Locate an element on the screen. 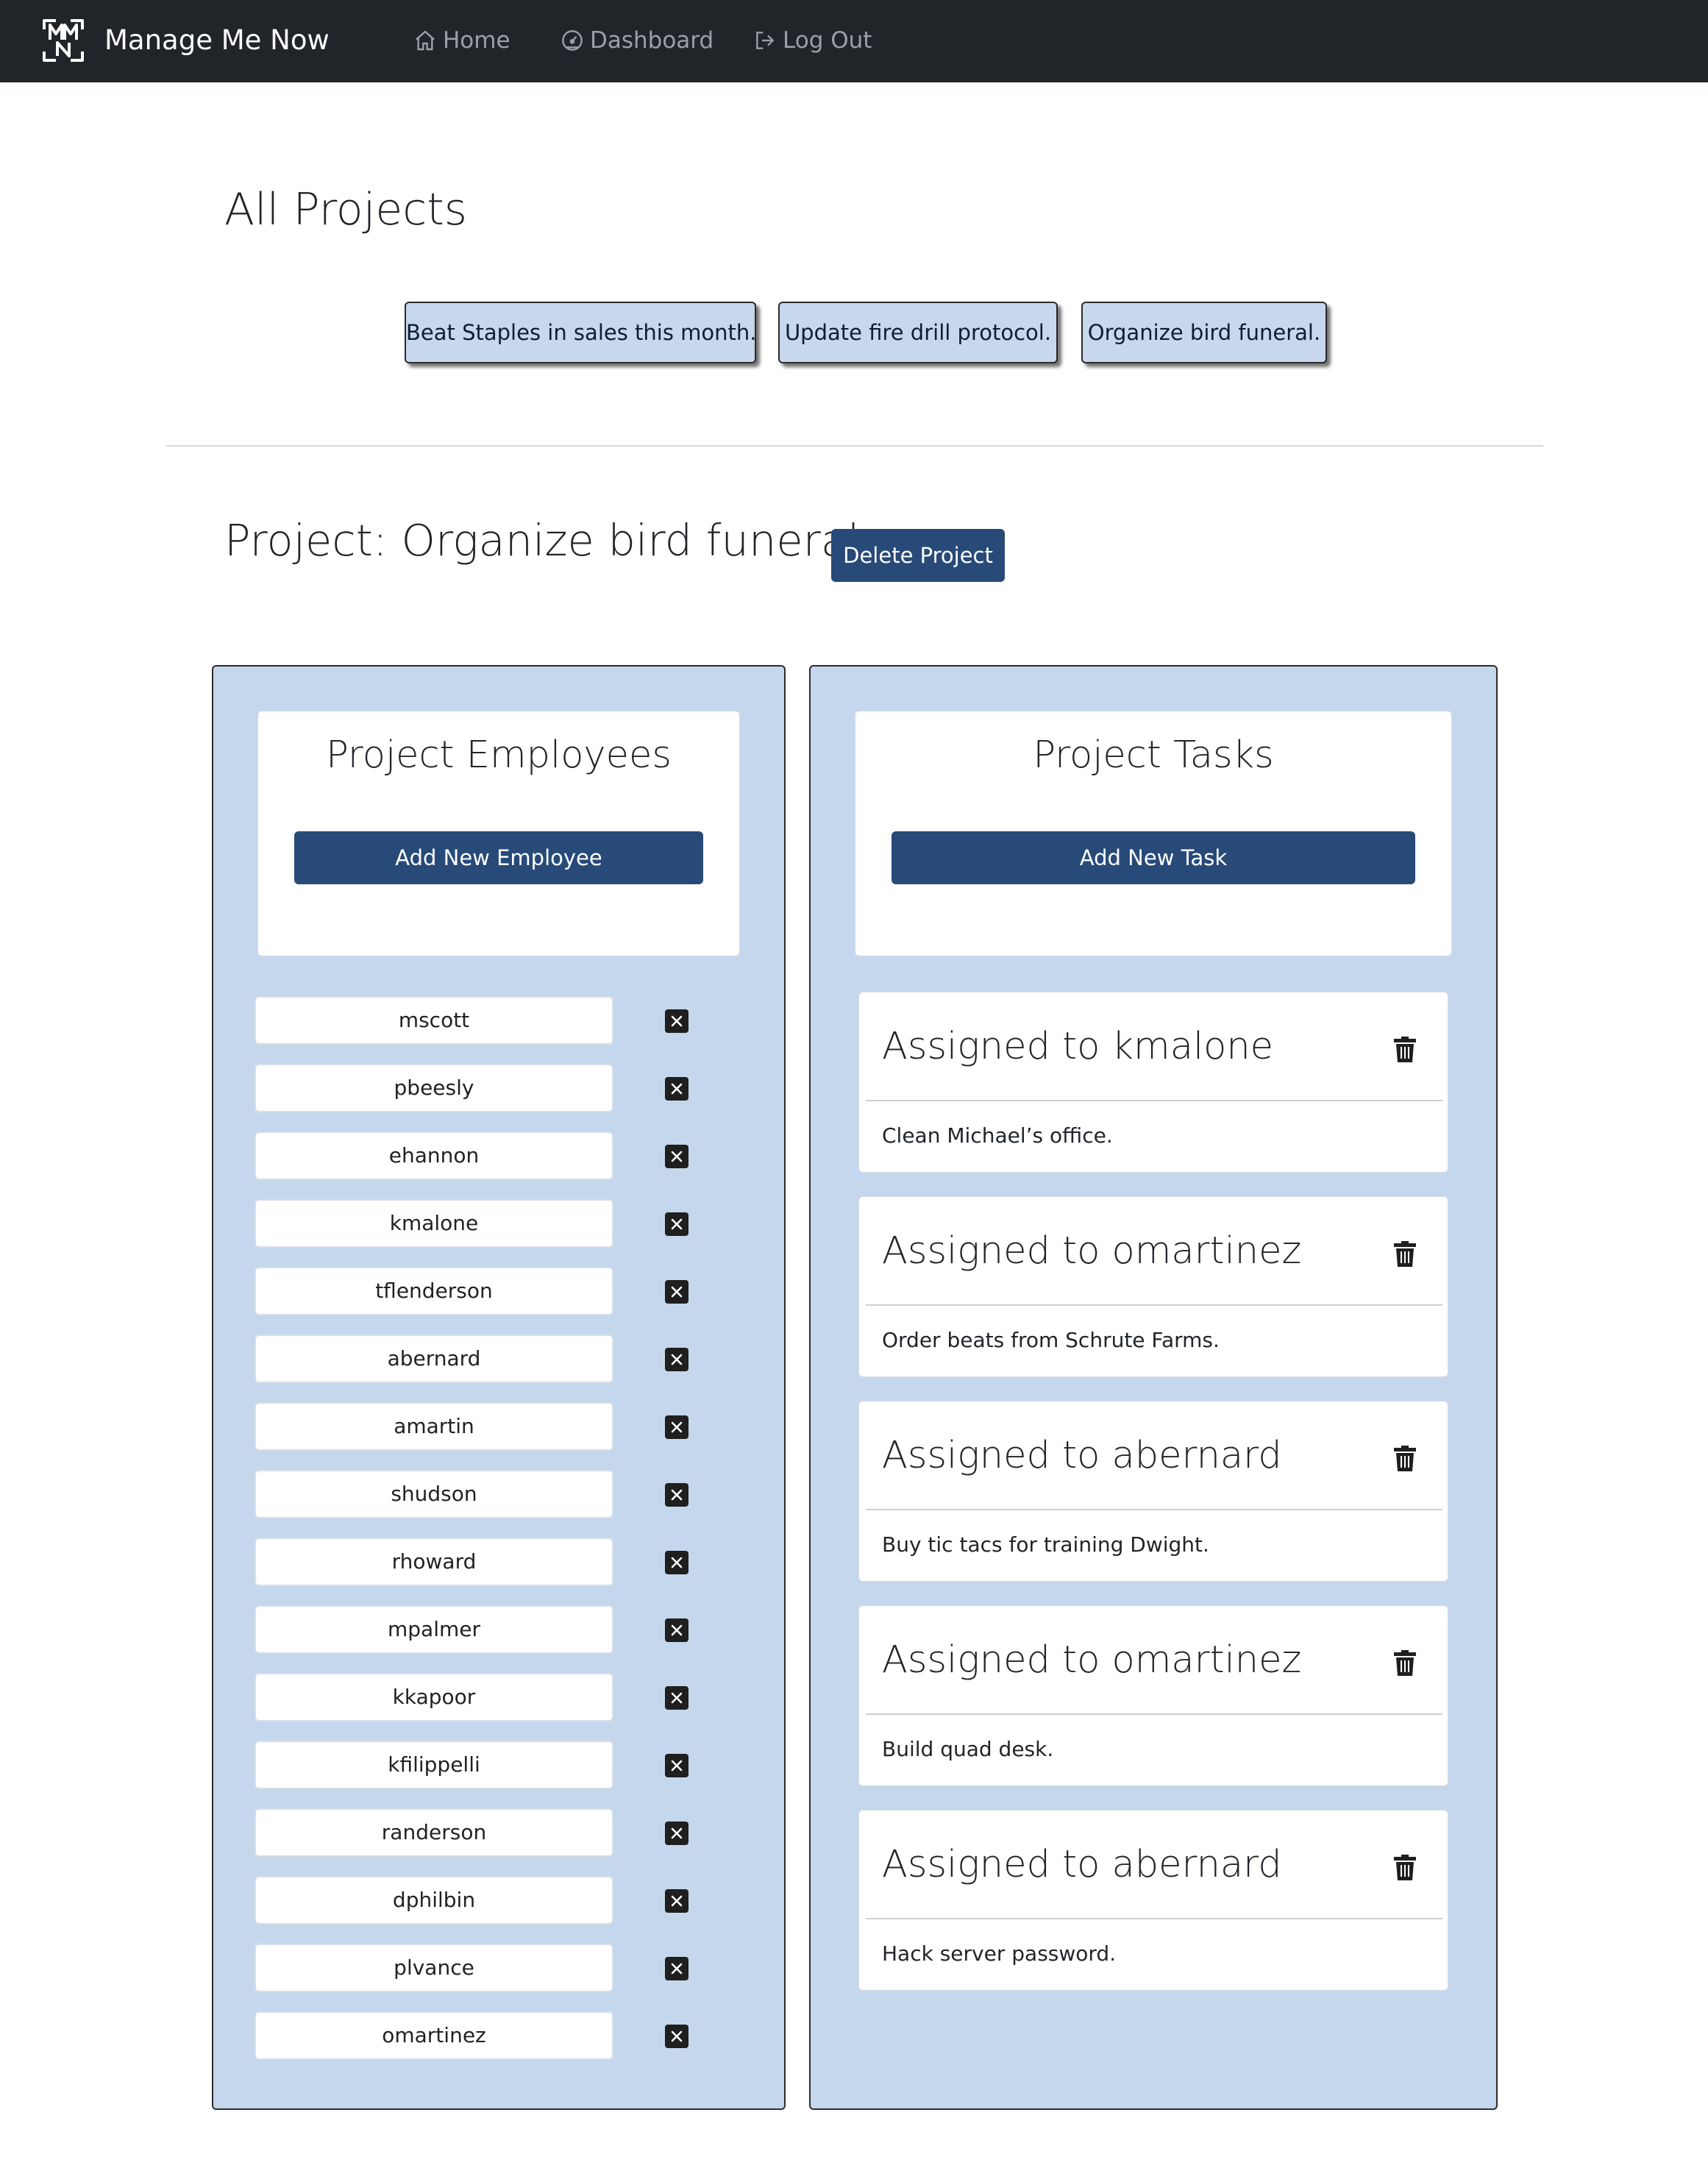 The width and height of the screenshot is (1708, 2182). nav-home: Home is located at coordinates (462, 40).